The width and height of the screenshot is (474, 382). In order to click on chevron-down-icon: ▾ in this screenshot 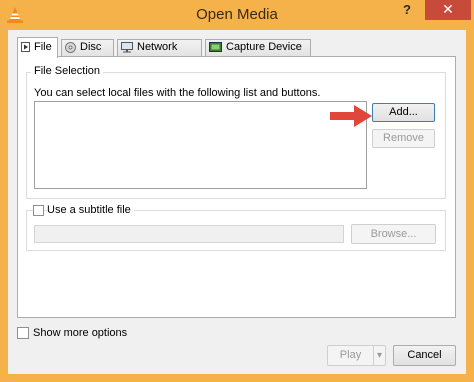, I will do `click(379, 355)`.